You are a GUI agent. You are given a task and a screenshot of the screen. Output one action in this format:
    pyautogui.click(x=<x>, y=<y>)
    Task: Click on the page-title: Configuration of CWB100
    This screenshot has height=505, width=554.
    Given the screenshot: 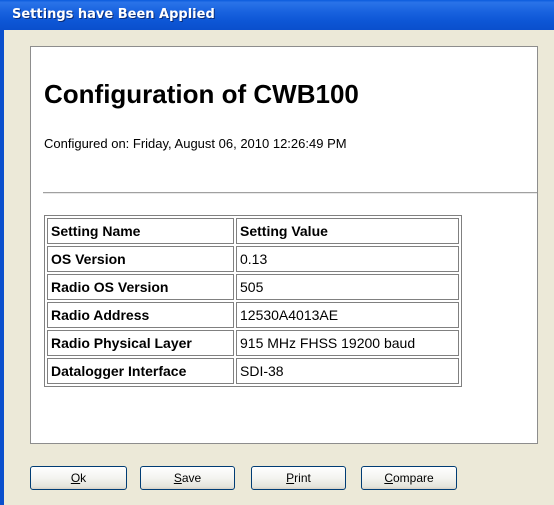 What is the action you would take?
    pyautogui.click(x=201, y=94)
    